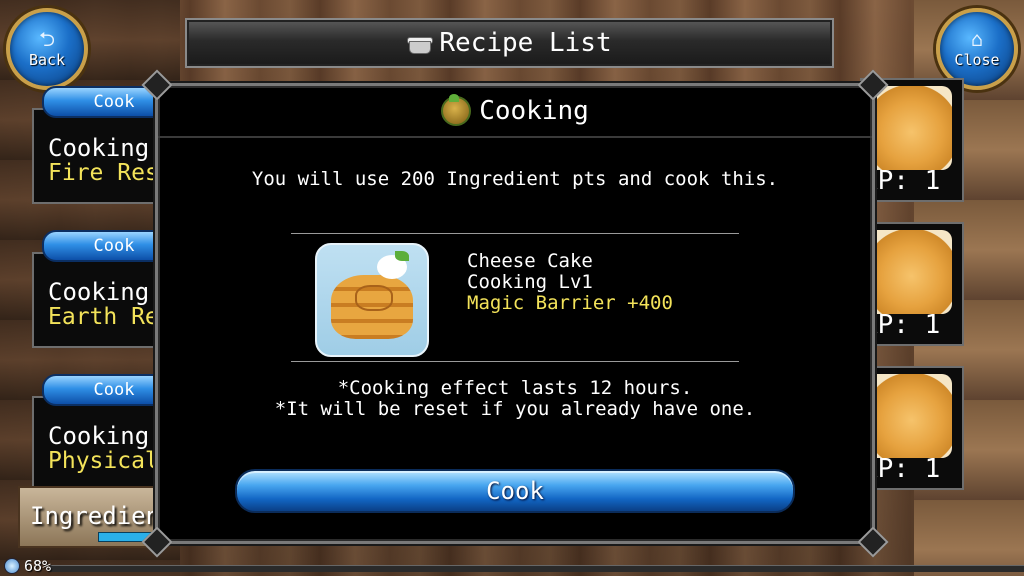 This screenshot has width=1024, height=576. What do you see at coordinates (109, 439) in the screenshot?
I see `recipe-list-item: Cook Cooking L Physical` at bounding box center [109, 439].